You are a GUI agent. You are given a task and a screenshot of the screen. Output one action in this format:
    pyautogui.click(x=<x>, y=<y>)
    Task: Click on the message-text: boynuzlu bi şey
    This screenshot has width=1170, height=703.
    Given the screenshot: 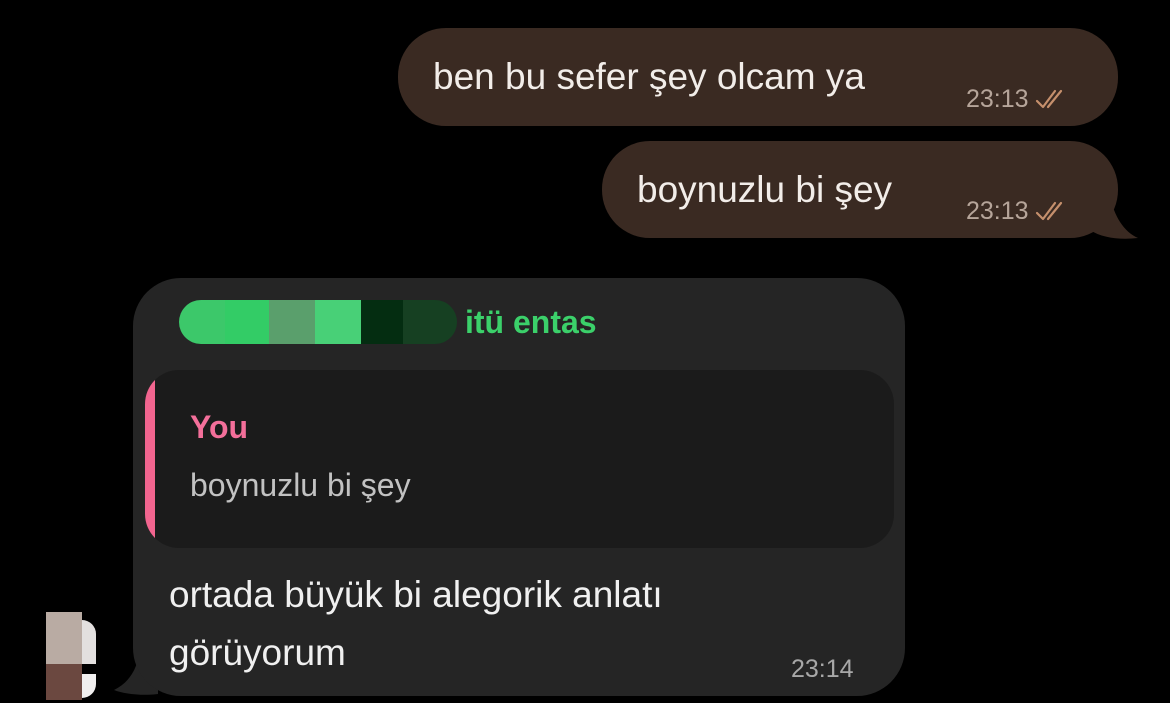 What is the action you would take?
    pyautogui.click(x=765, y=189)
    